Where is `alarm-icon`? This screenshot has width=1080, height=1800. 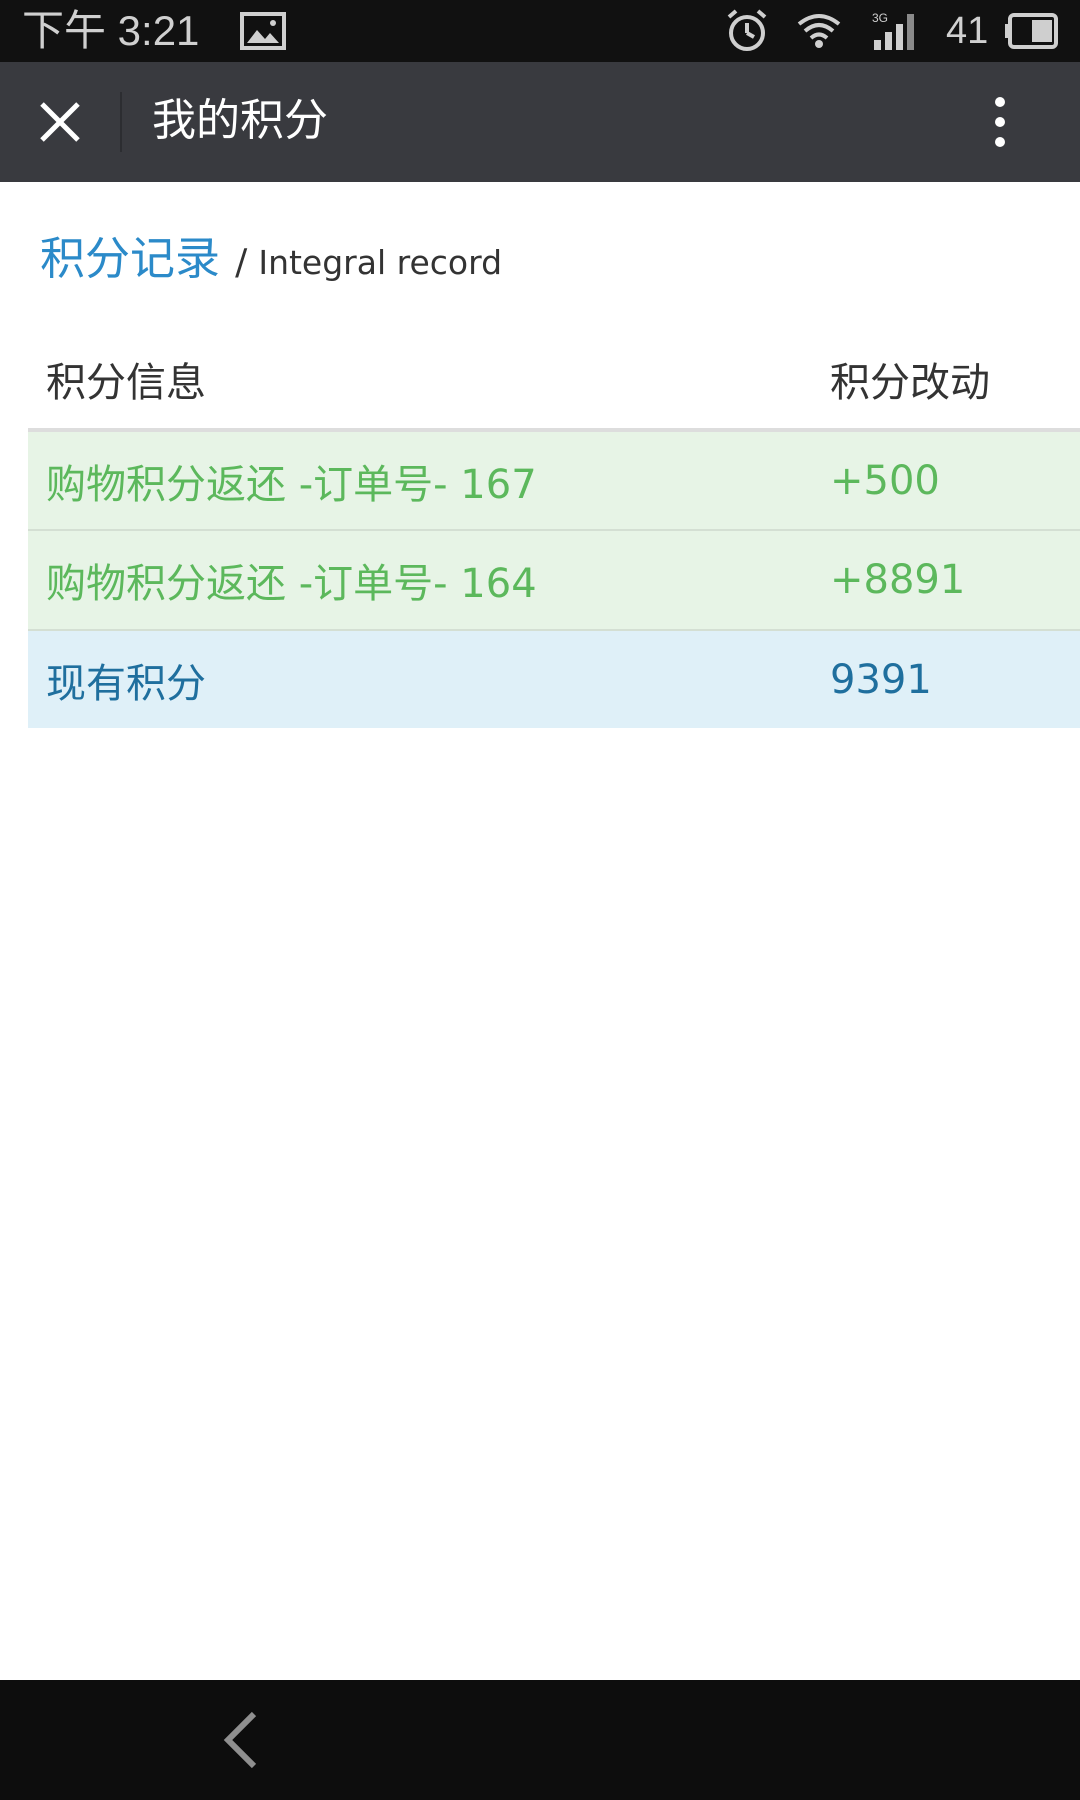
alarm-icon is located at coordinates (747, 33).